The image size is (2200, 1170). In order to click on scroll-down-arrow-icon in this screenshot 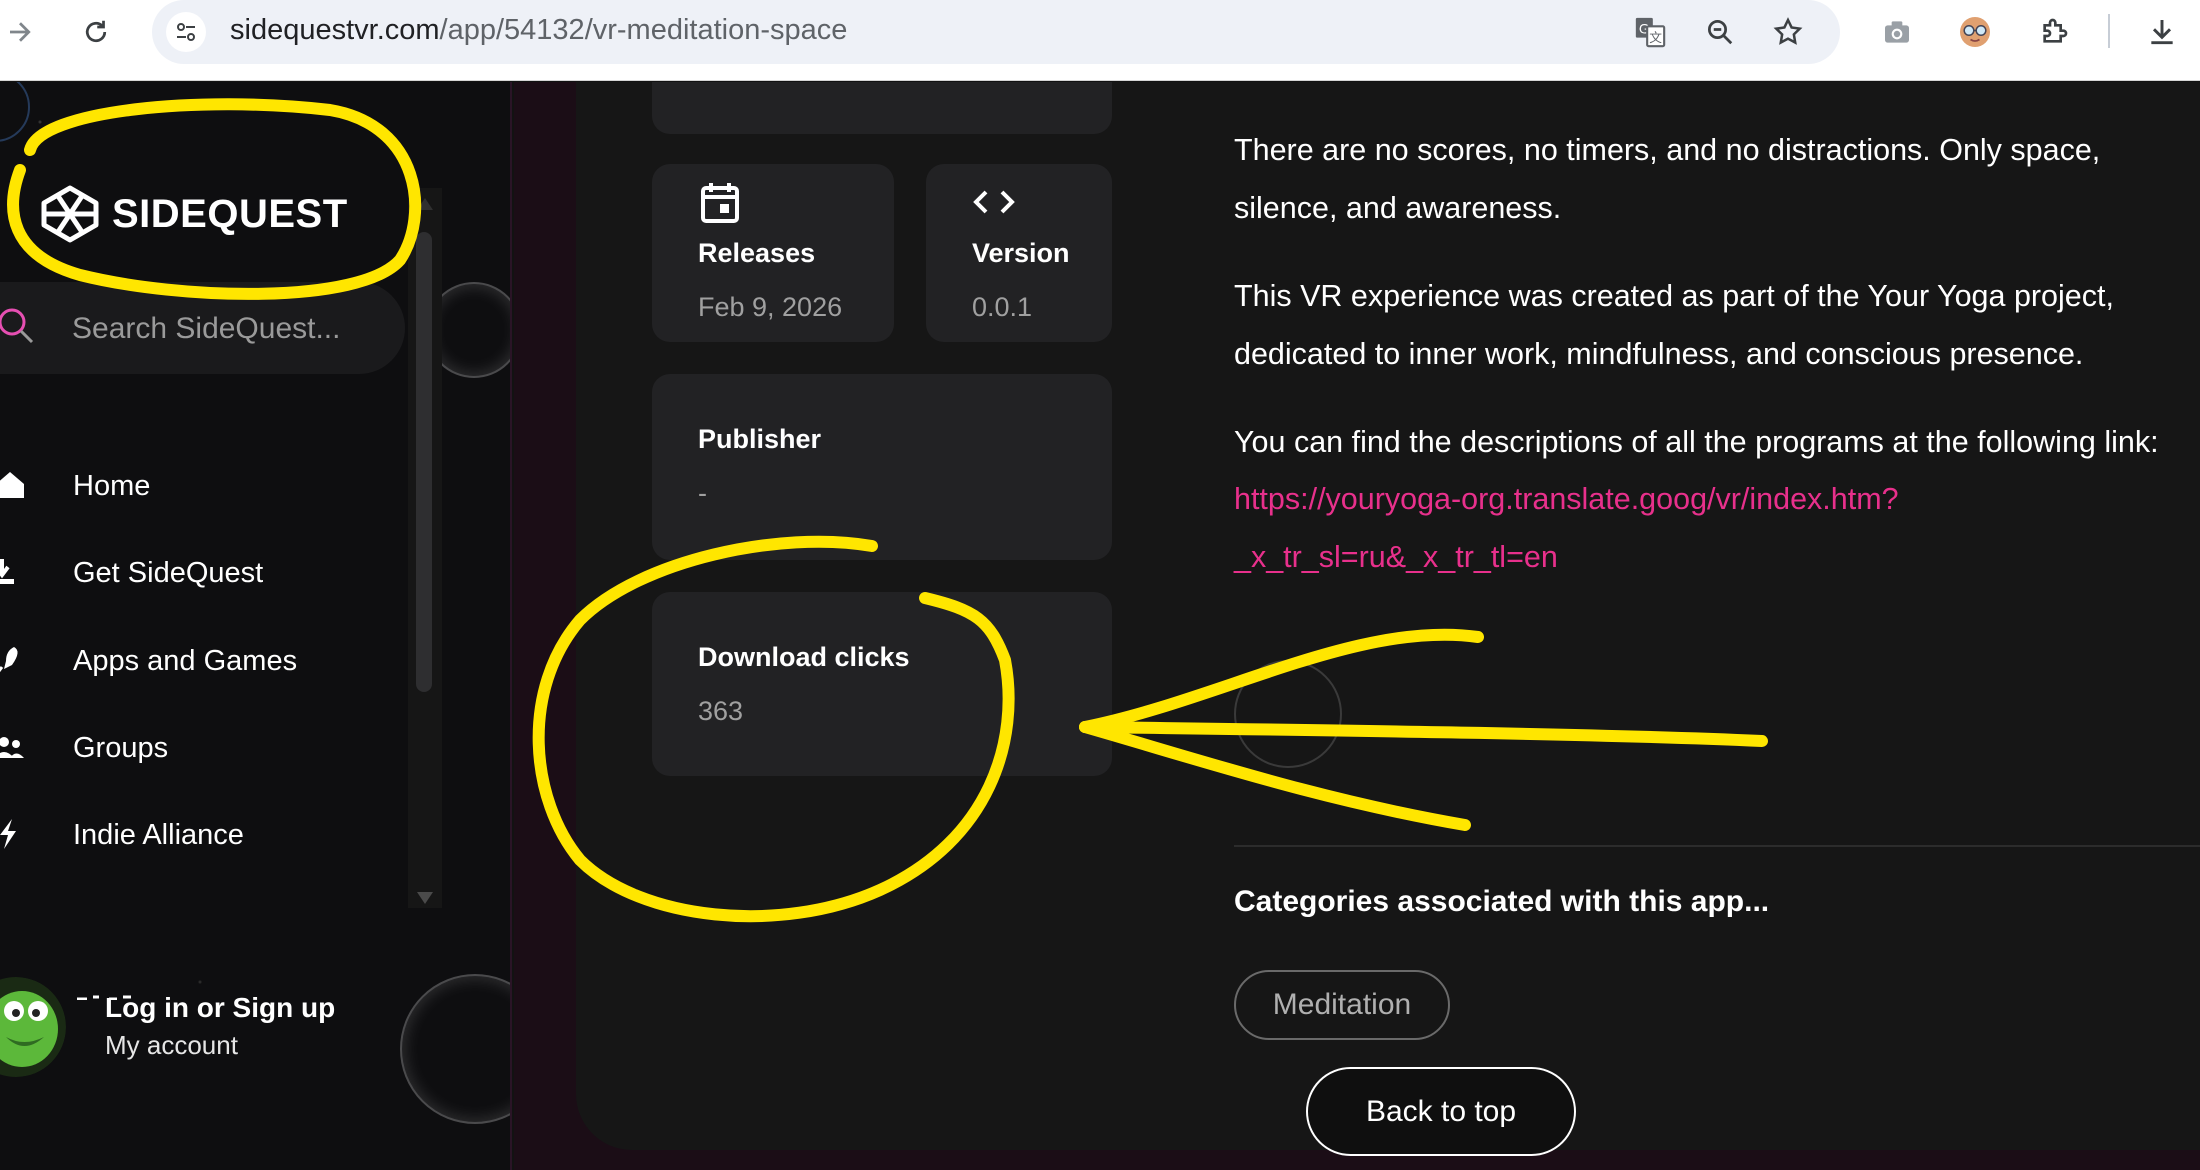, I will do `click(425, 898)`.